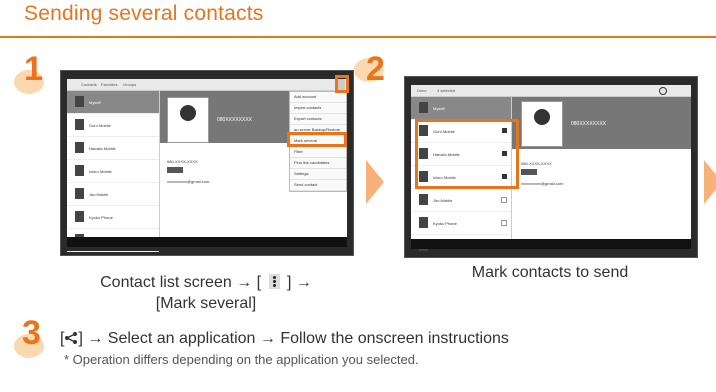 The width and height of the screenshot is (716, 392). What do you see at coordinates (109, 84) in the screenshot?
I see `tab-favorites: Favorites` at bounding box center [109, 84].